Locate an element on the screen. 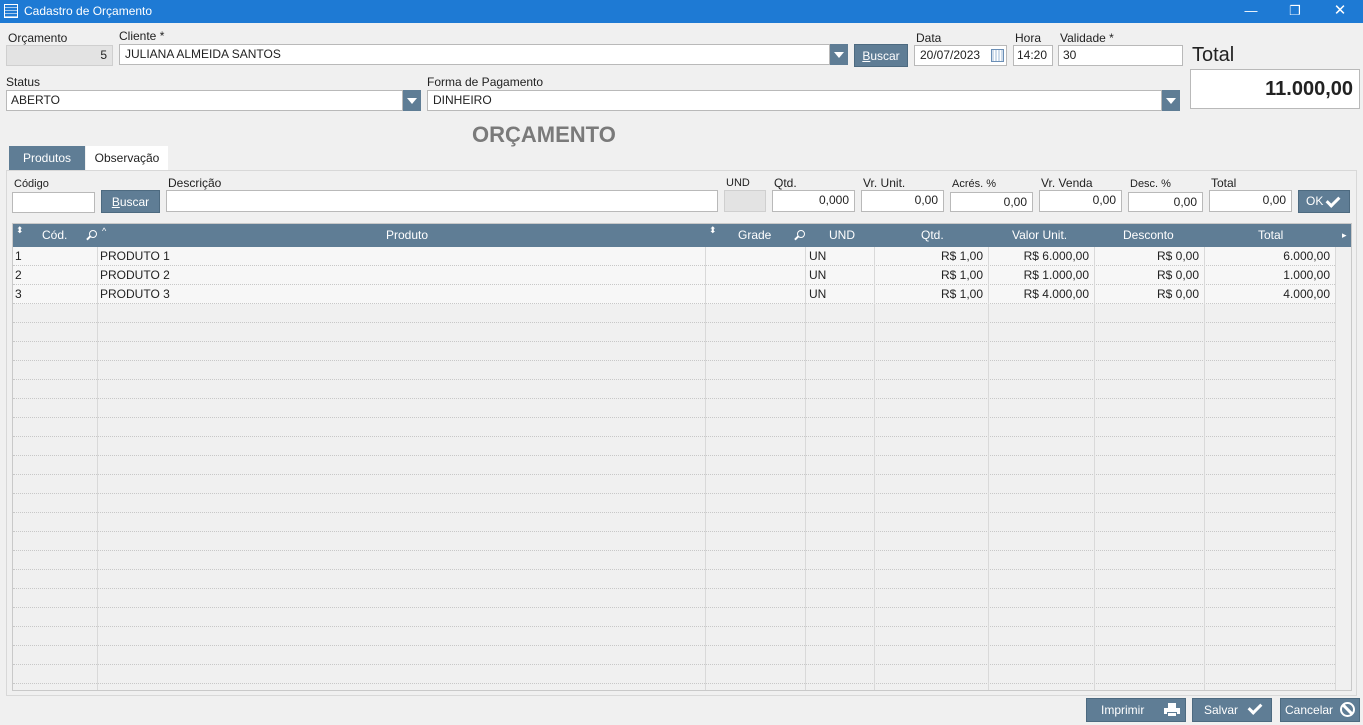 The image size is (1363, 725). cell-und: UN is located at coordinates (818, 256).